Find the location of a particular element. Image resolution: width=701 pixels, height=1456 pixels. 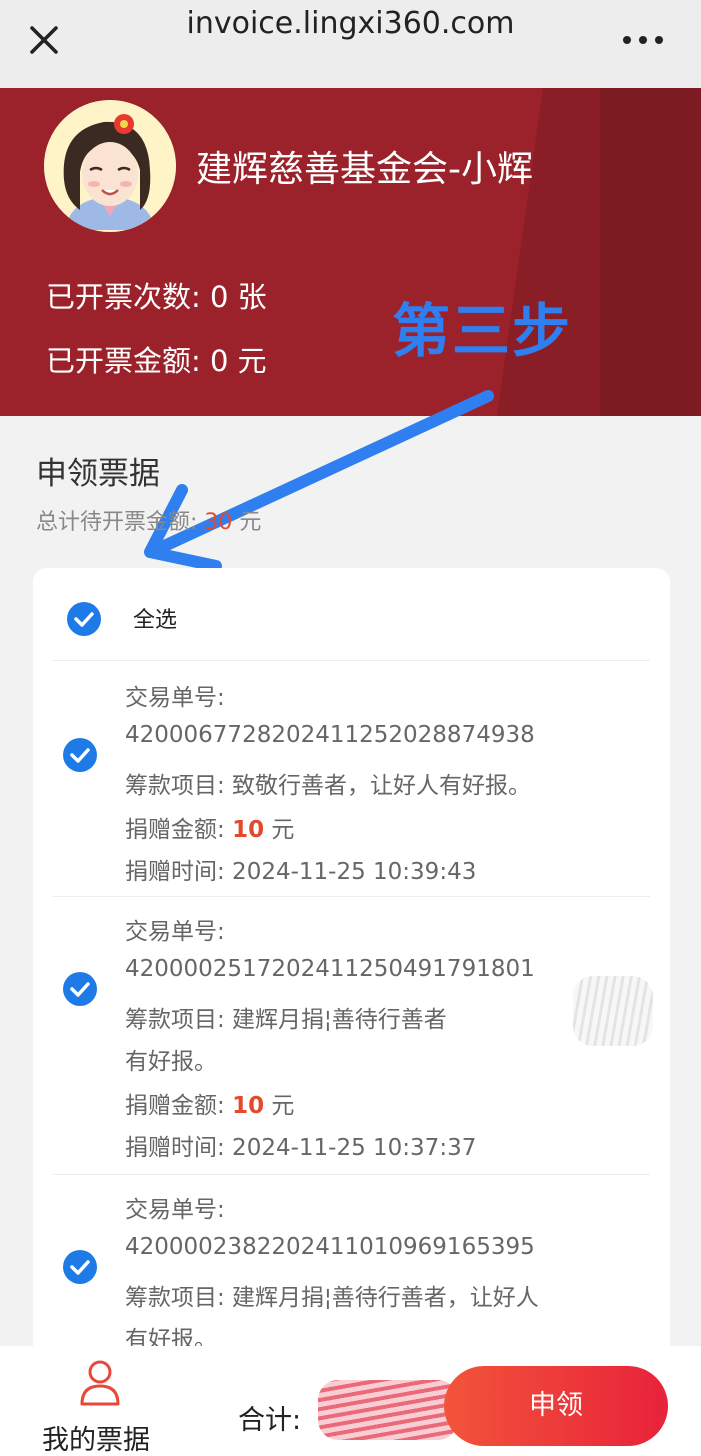

browser-top-bar: invoice.lingxi360.com is located at coordinates (350, 44).